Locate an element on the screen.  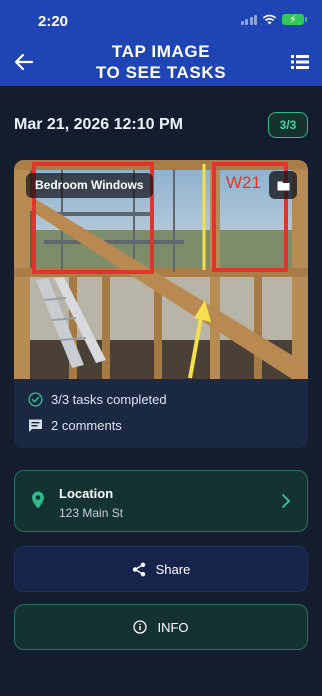
location-address: 123 Main St is located at coordinates (91, 513).